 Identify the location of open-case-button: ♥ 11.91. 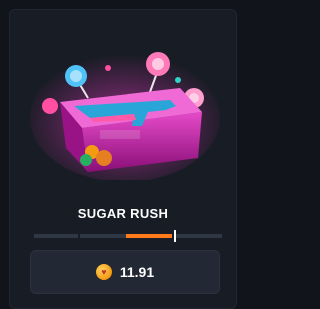
(125, 272).